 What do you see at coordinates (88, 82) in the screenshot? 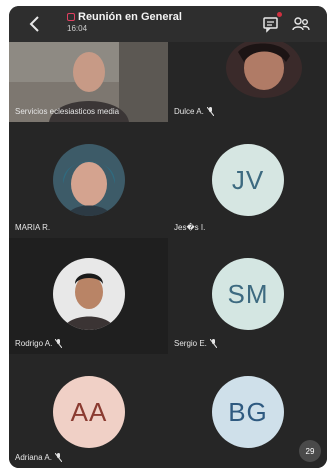
I see `participant-tile-video: Servicios eclesiasticos media` at bounding box center [88, 82].